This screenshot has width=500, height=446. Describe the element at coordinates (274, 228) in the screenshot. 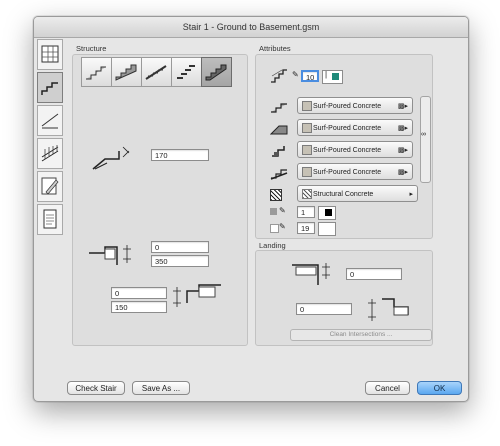

I see `background-pen-icon` at that location.